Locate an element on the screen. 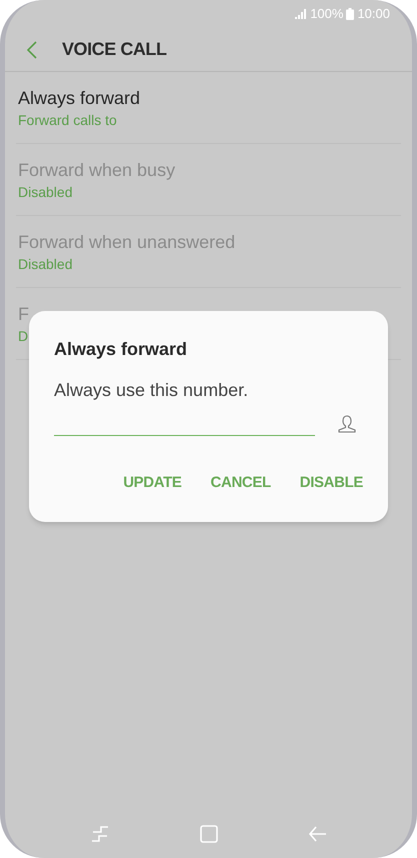 Image resolution: width=417 pixels, height=858 pixels. battery-icon is located at coordinates (350, 14).